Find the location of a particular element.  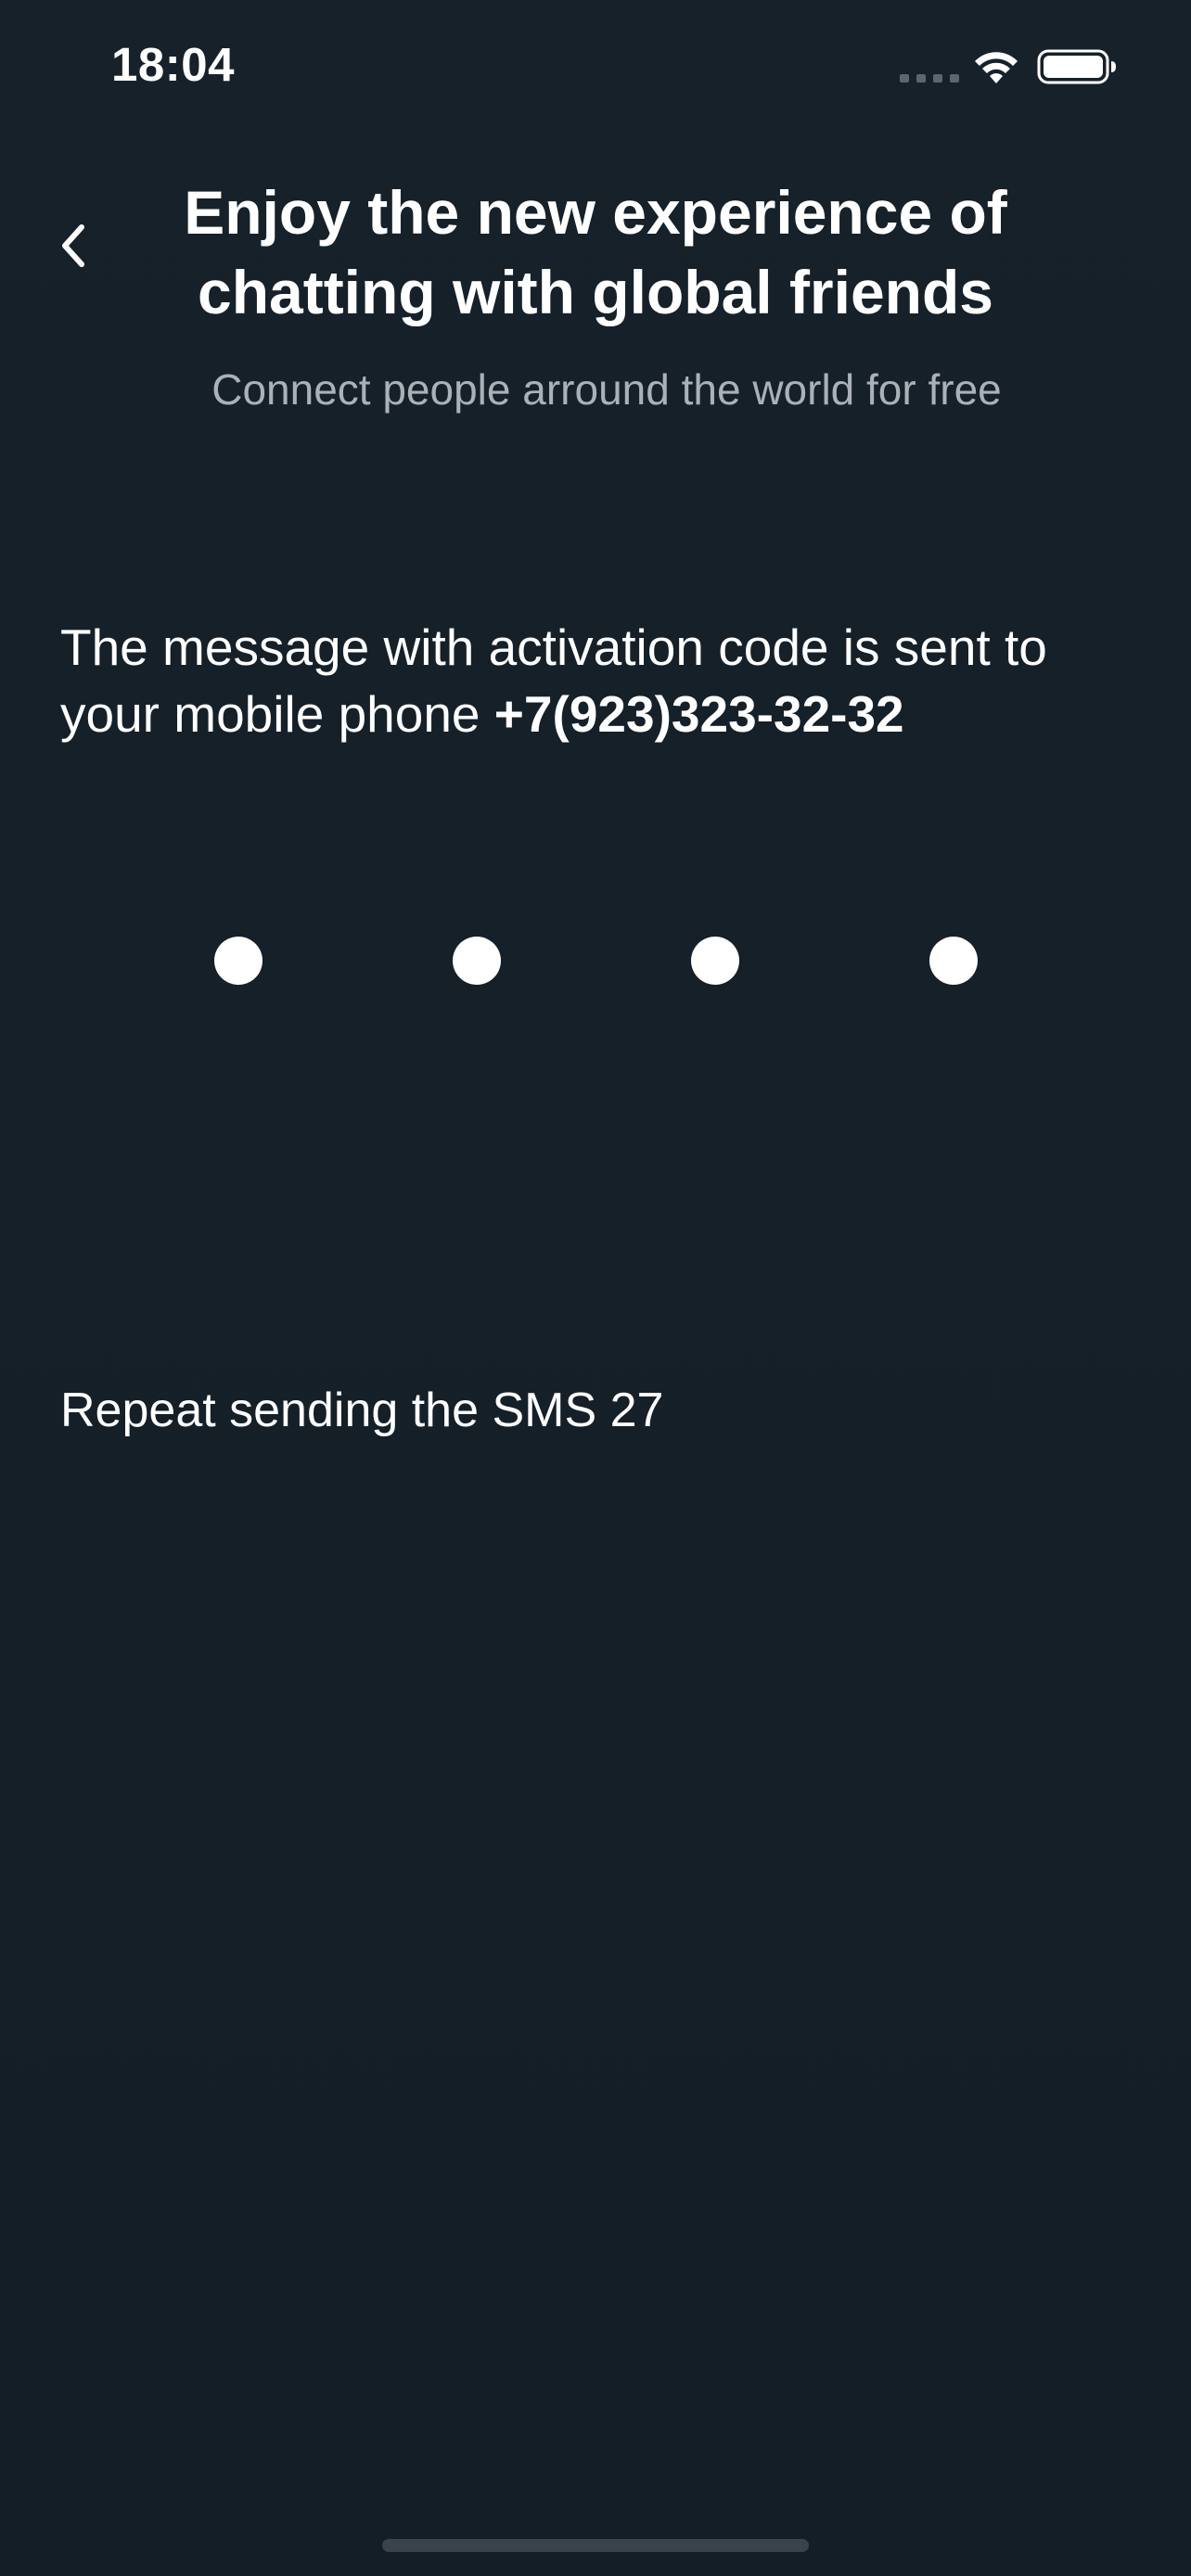

status-bar: 18:04 is located at coordinates (595, 69).